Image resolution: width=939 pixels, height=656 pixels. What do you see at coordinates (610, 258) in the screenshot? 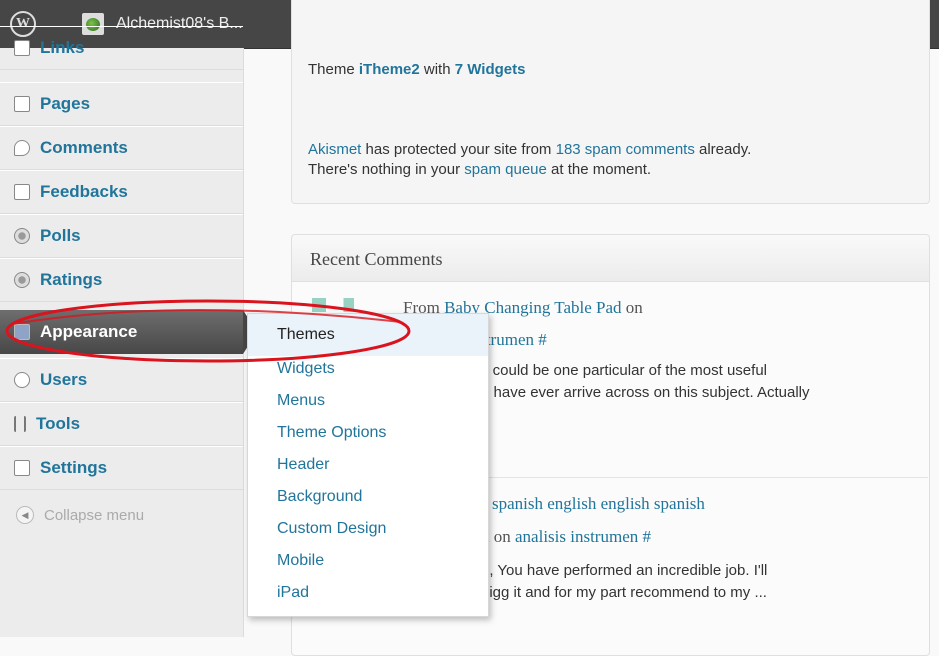
I see `recent-comments-header: Recent Comments` at bounding box center [610, 258].